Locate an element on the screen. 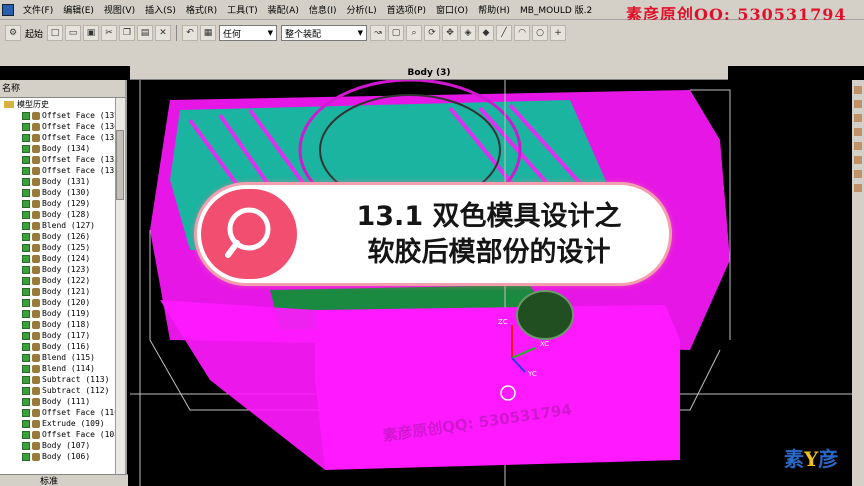 This screenshot has width=864, height=486. tree-row: Subtract (112) is located at coordinates (62, 390).